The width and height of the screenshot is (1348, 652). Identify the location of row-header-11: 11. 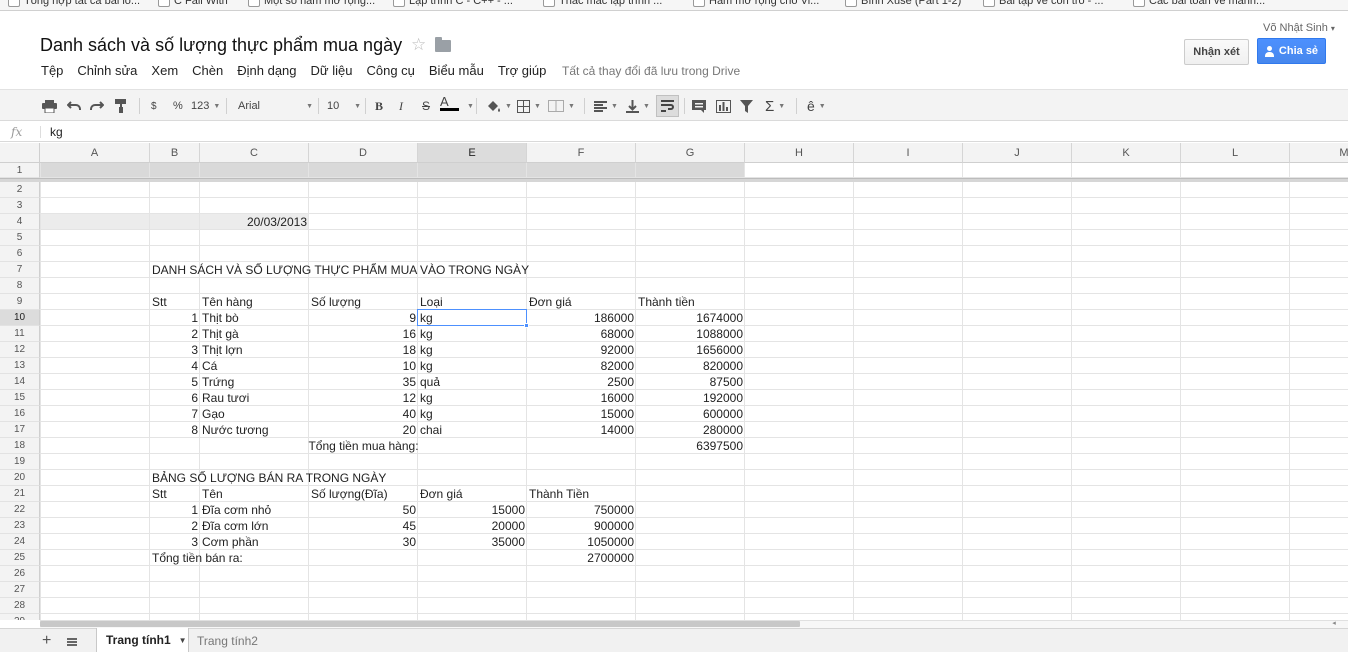
(20, 334).